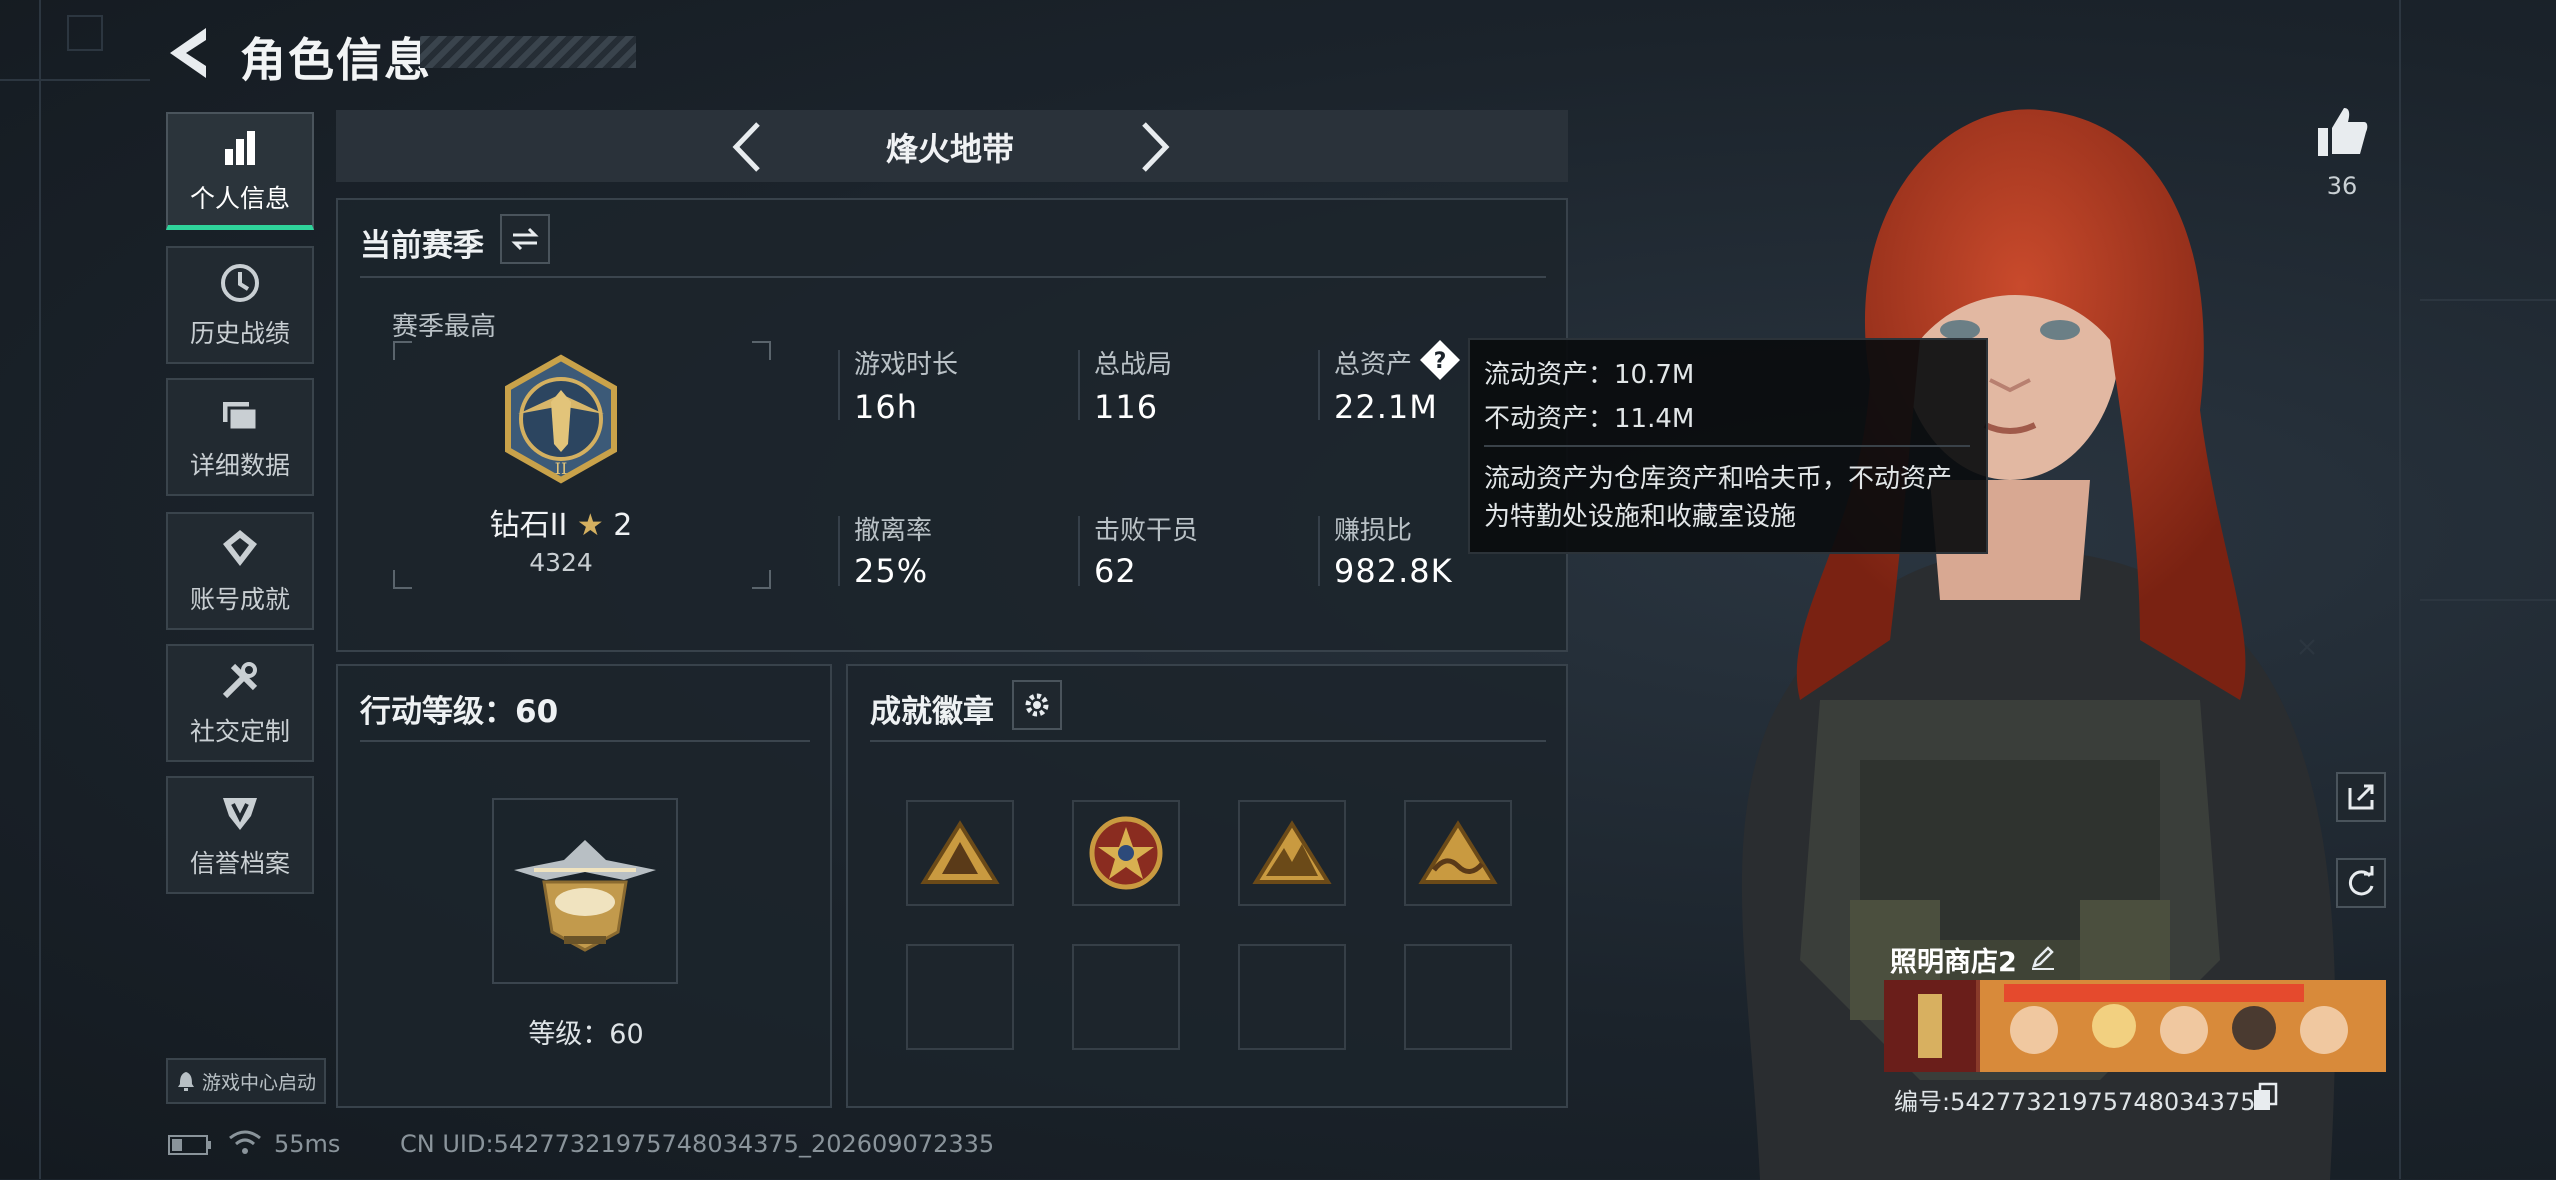  What do you see at coordinates (623, 525) in the screenshot?
I see `rank-stars: 2` at bounding box center [623, 525].